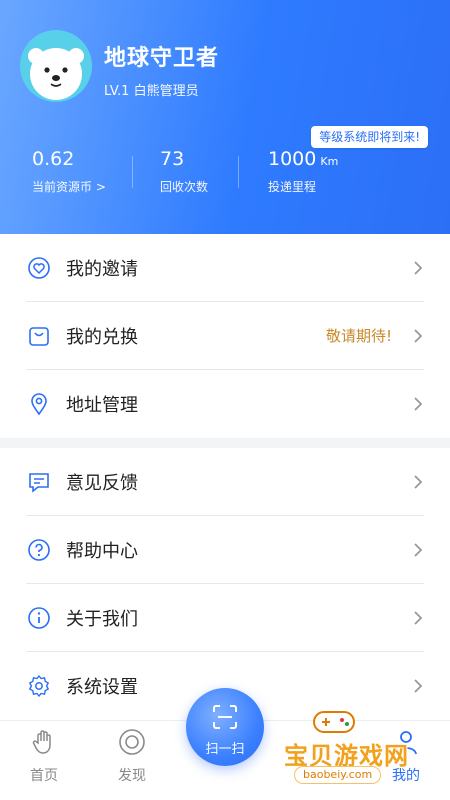 This screenshot has height=800, width=450. What do you see at coordinates (132, 742) in the screenshot?
I see `eye-icon` at bounding box center [132, 742].